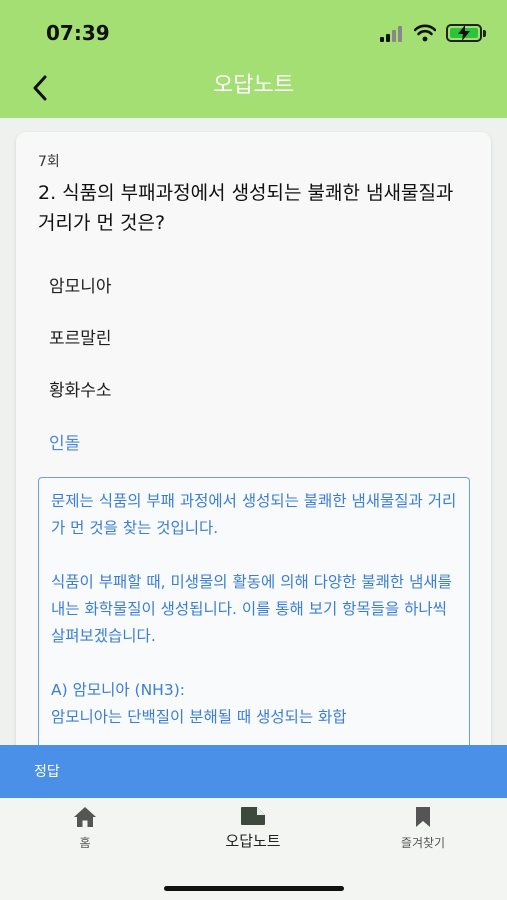  I want to click on round-label: 7회, so click(49, 162).